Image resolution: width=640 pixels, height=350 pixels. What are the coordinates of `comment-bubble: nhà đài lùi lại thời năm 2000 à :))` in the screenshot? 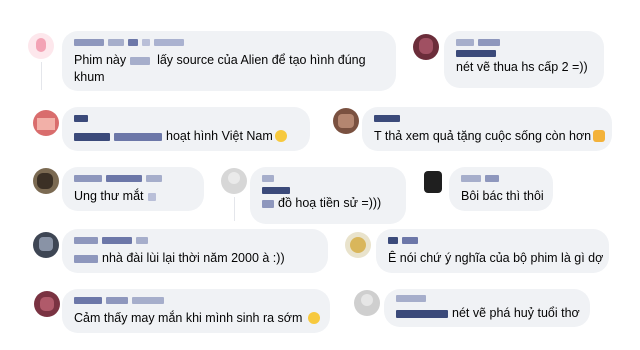 It's located at (195, 251).